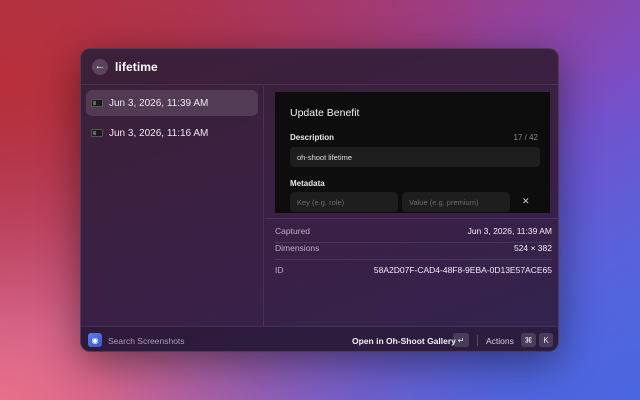 This screenshot has height=400, width=640. What do you see at coordinates (146, 341) in the screenshot?
I see `footer-search-label: Search Screenshots` at bounding box center [146, 341].